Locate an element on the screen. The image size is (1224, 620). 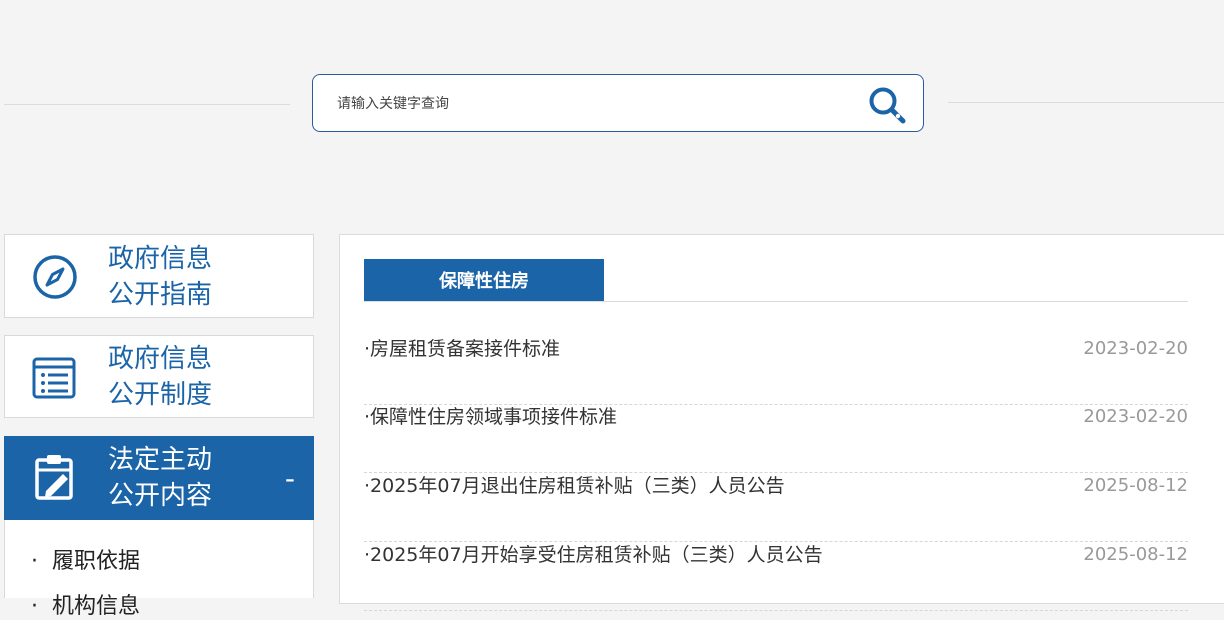
list-item-title: ·2025年07月退出住房租赁补贴（三类）人员公告 is located at coordinates (574, 486).